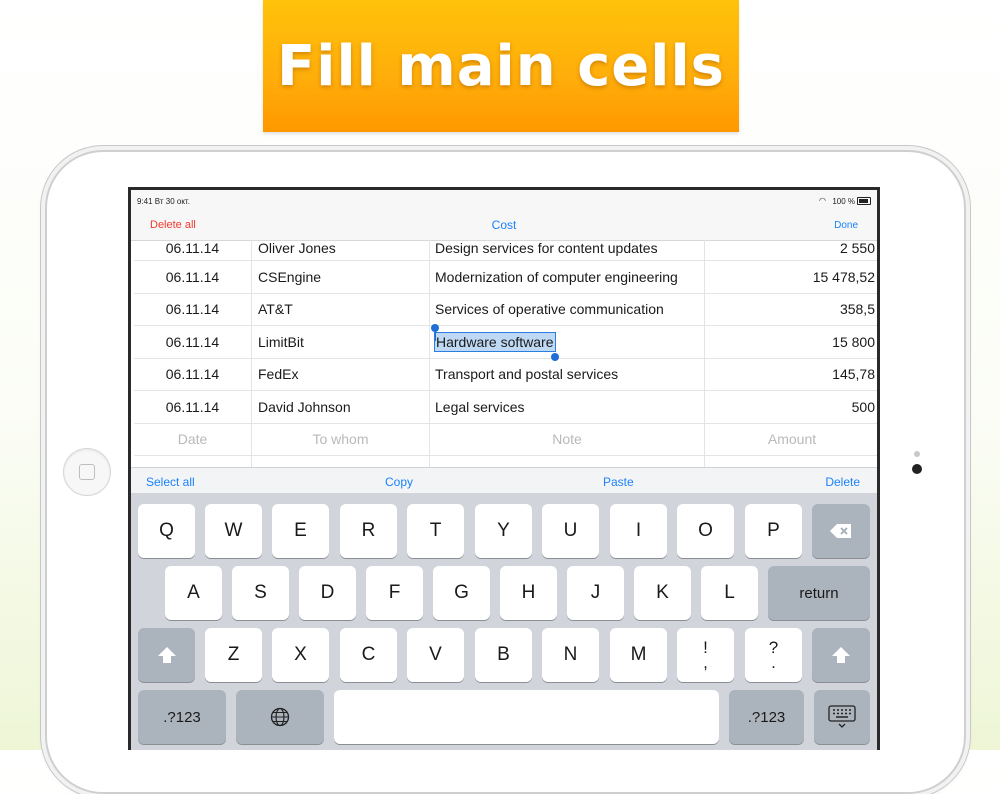 The image size is (1000, 794). What do you see at coordinates (341, 374) in the screenshot?
I see `to-whom-cell: FedEx` at bounding box center [341, 374].